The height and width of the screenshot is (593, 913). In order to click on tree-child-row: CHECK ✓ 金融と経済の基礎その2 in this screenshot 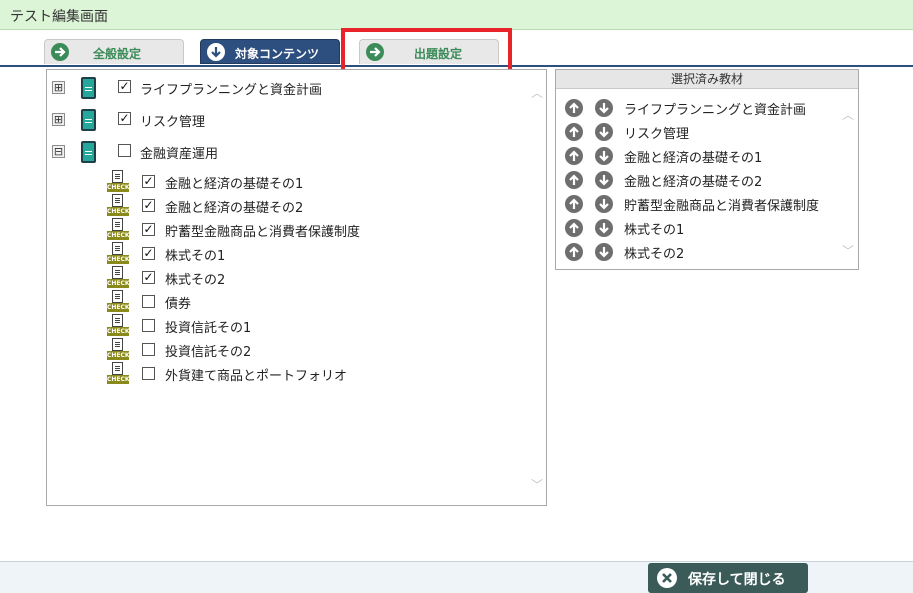, I will do `click(287, 206)`.